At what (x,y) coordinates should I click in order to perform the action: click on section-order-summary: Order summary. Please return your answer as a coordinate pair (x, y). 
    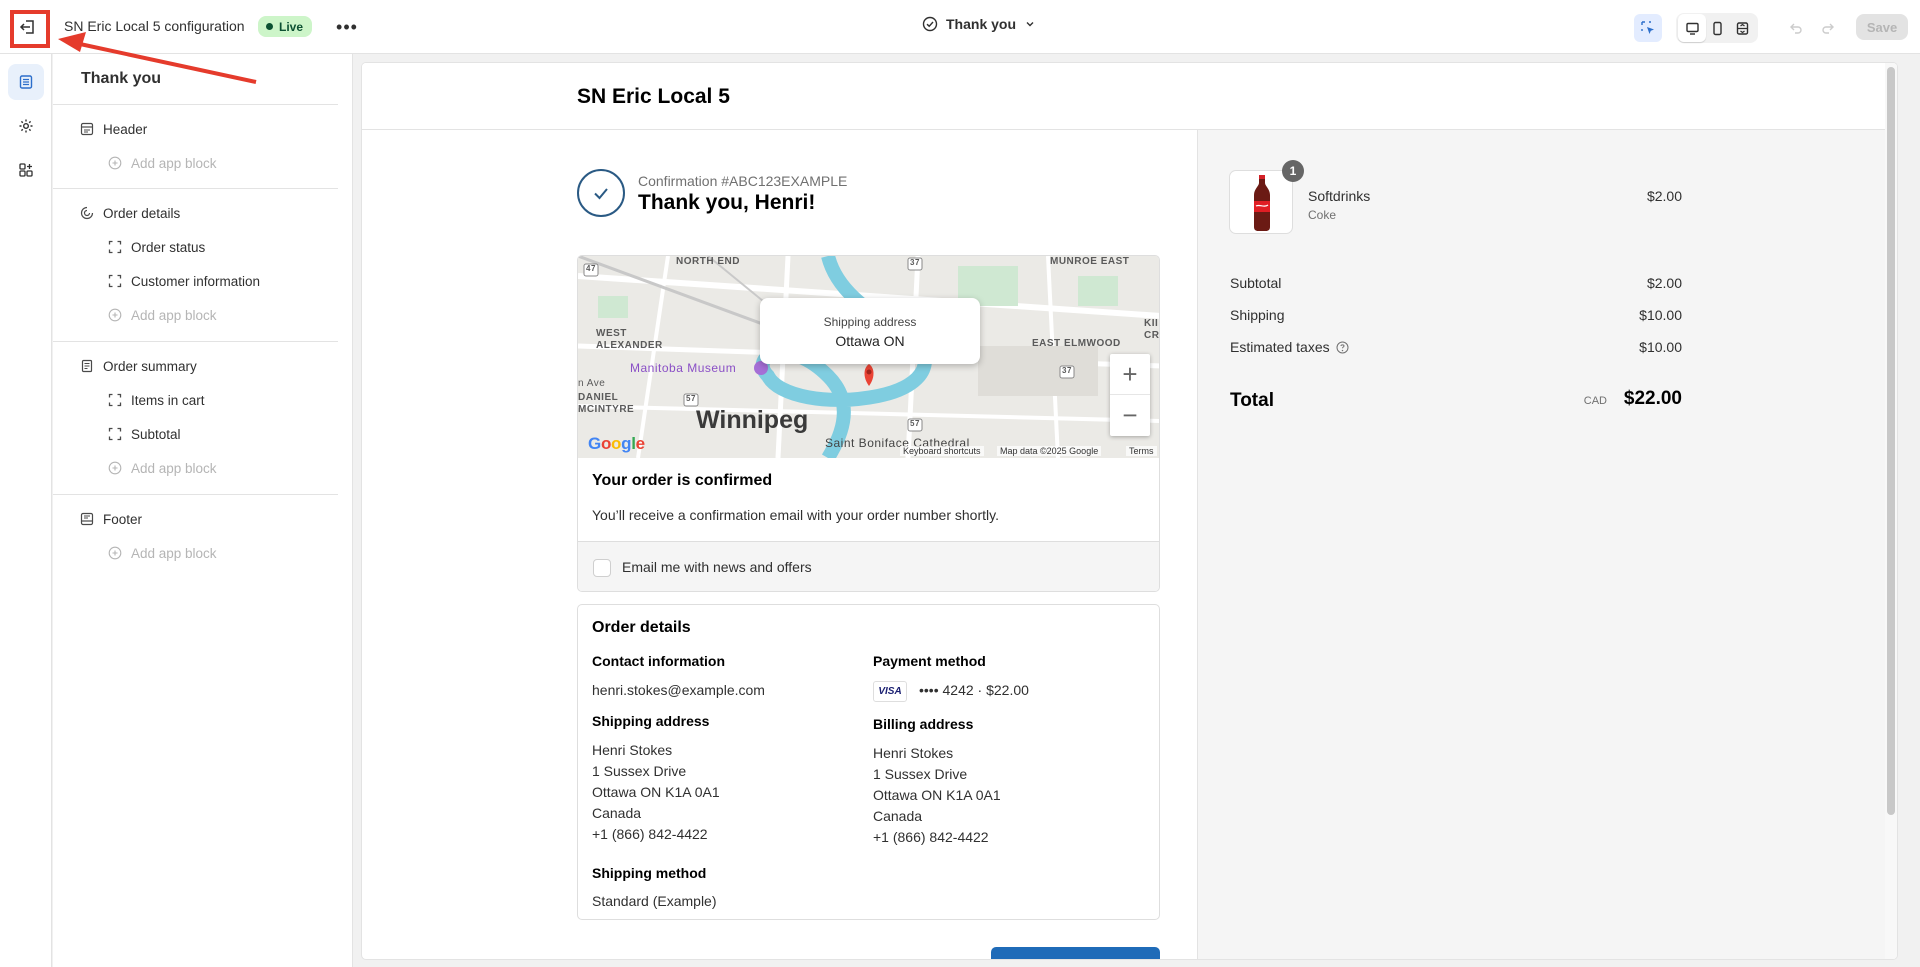
    Looking at the image, I should click on (138, 366).